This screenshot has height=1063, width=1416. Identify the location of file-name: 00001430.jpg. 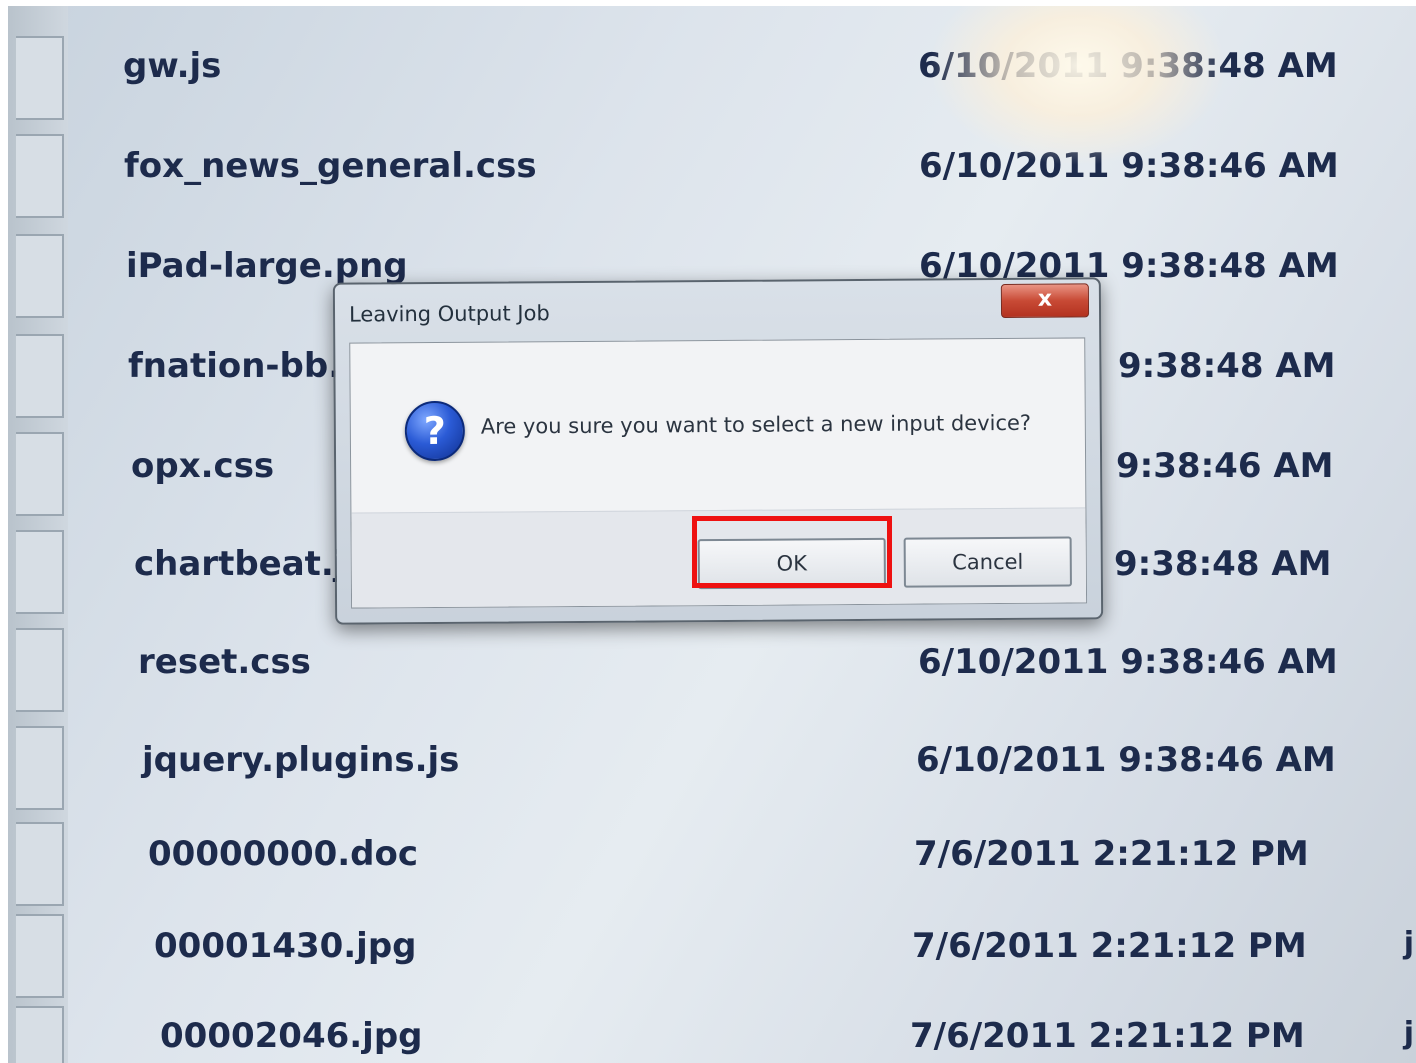
(285, 946).